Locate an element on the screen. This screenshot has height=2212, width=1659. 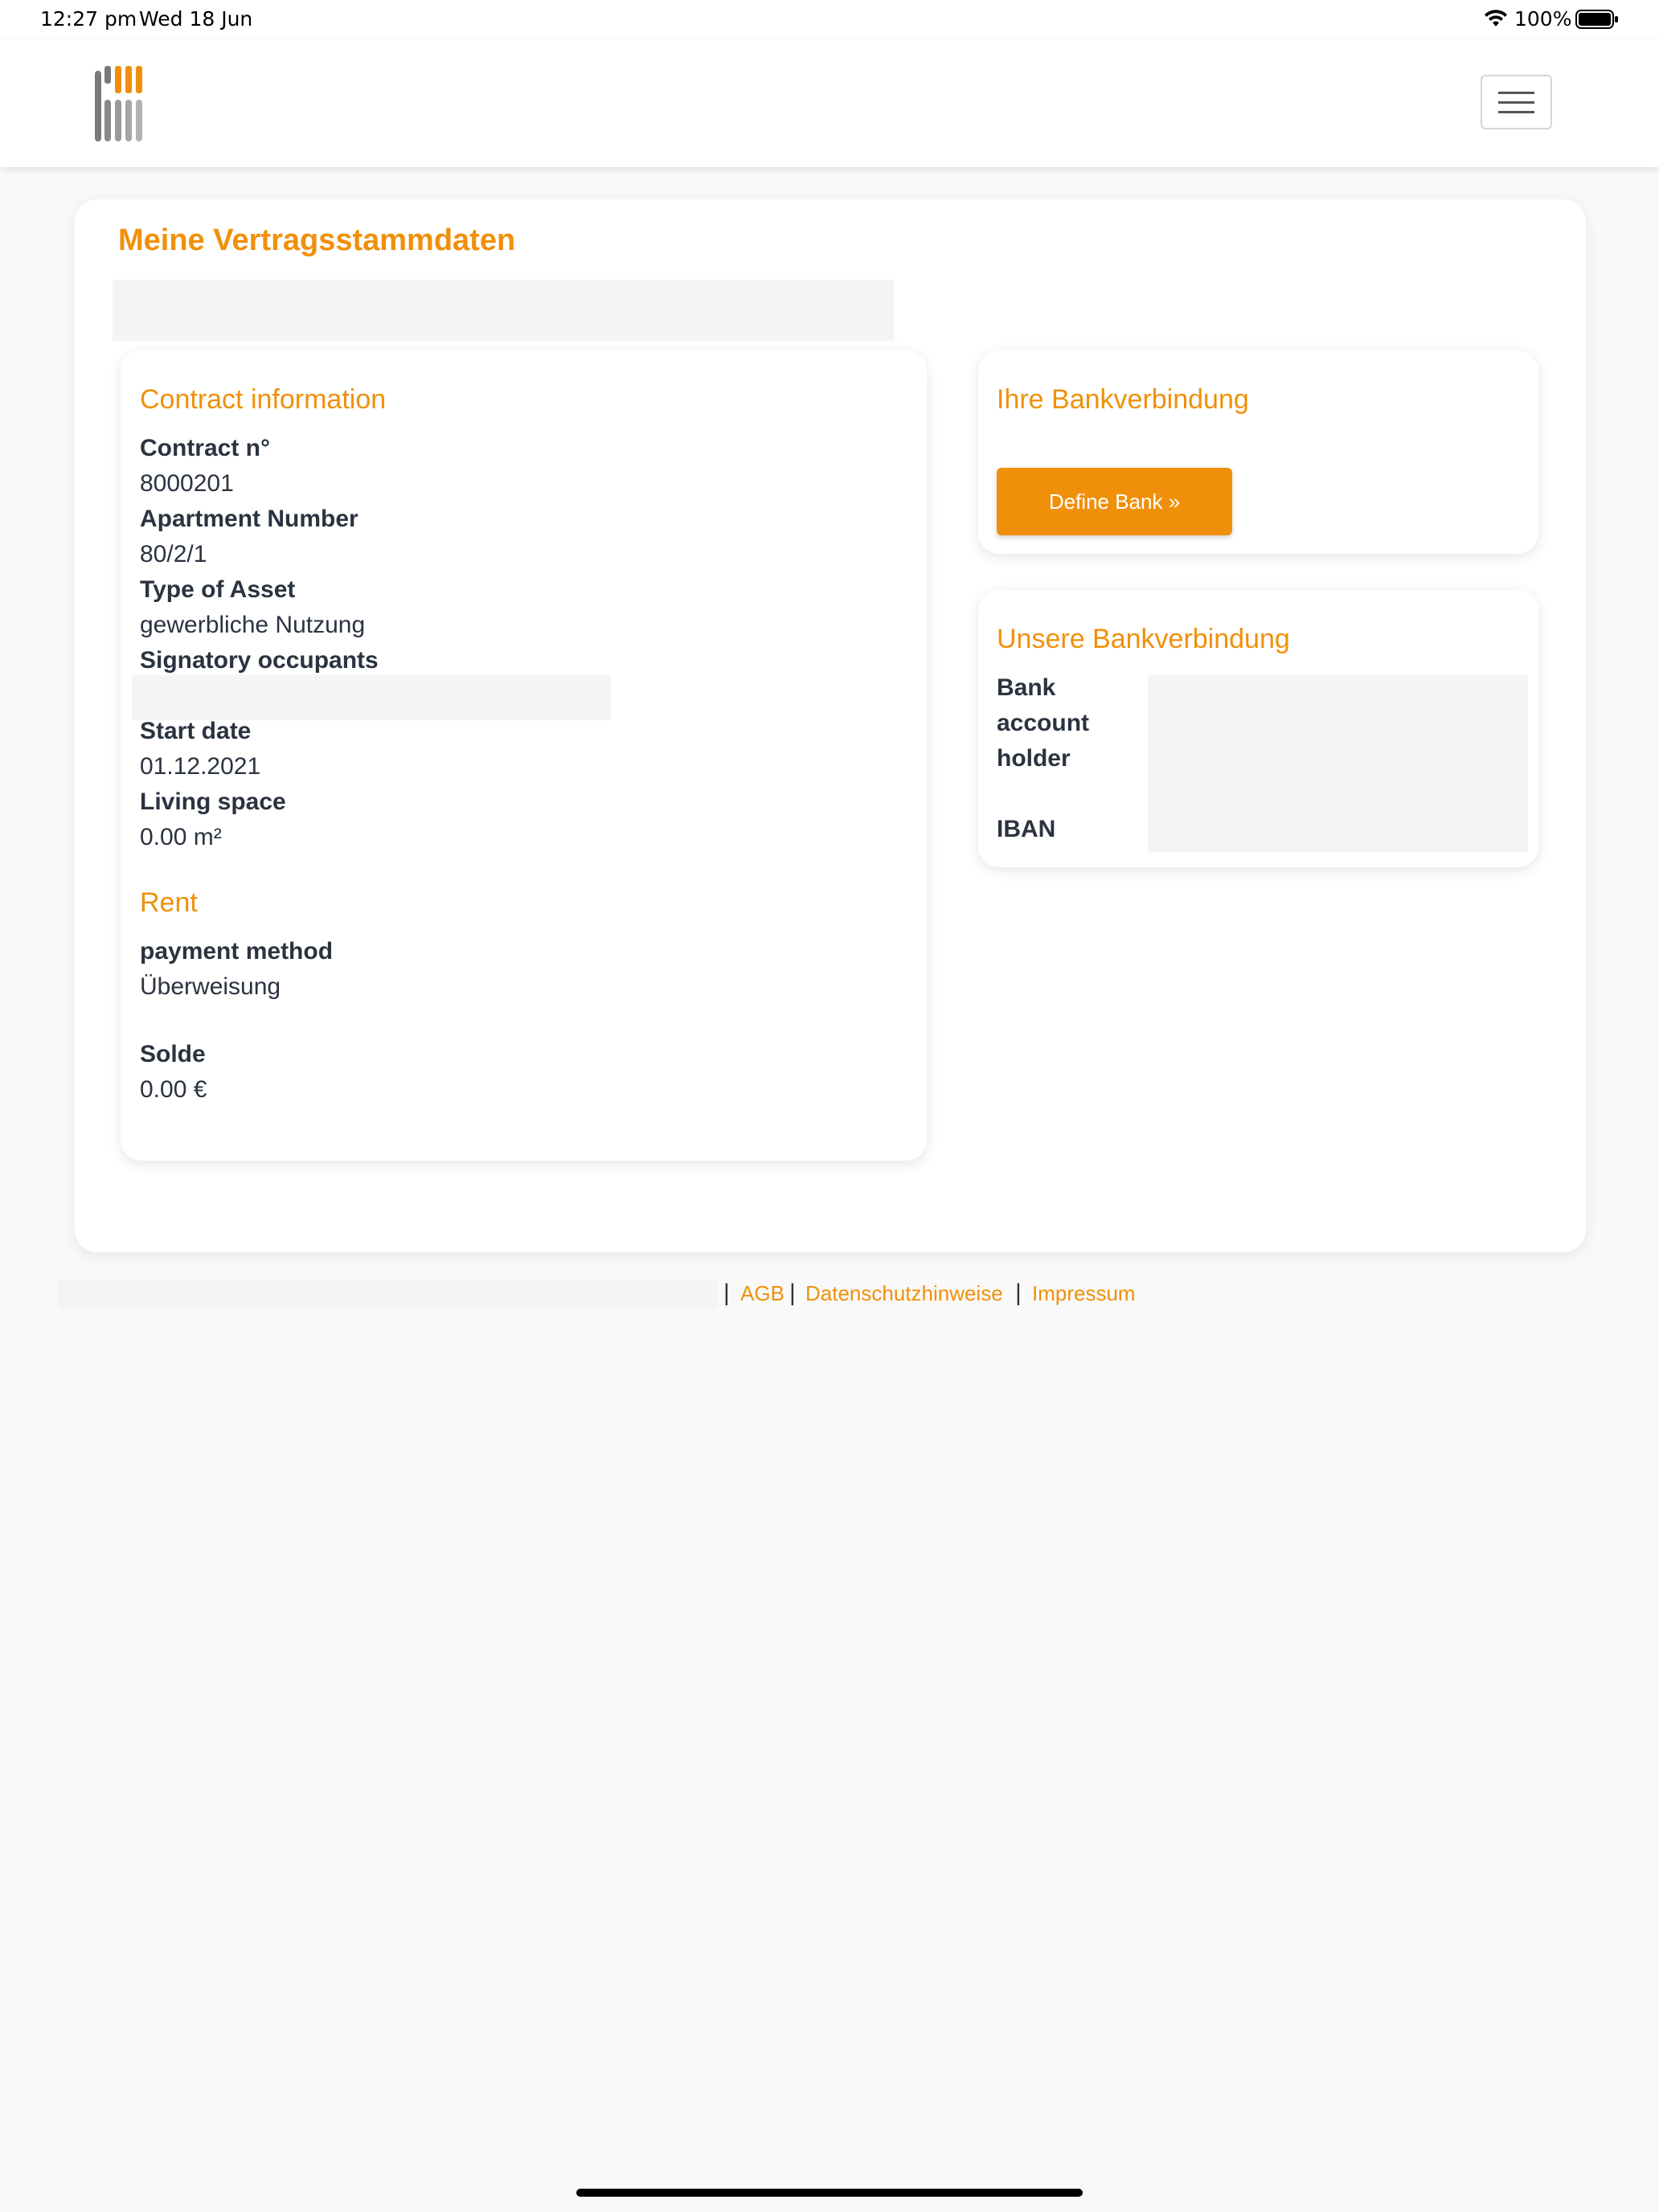
account-holder-label-line2: account is located at coordinates (1043, 723).